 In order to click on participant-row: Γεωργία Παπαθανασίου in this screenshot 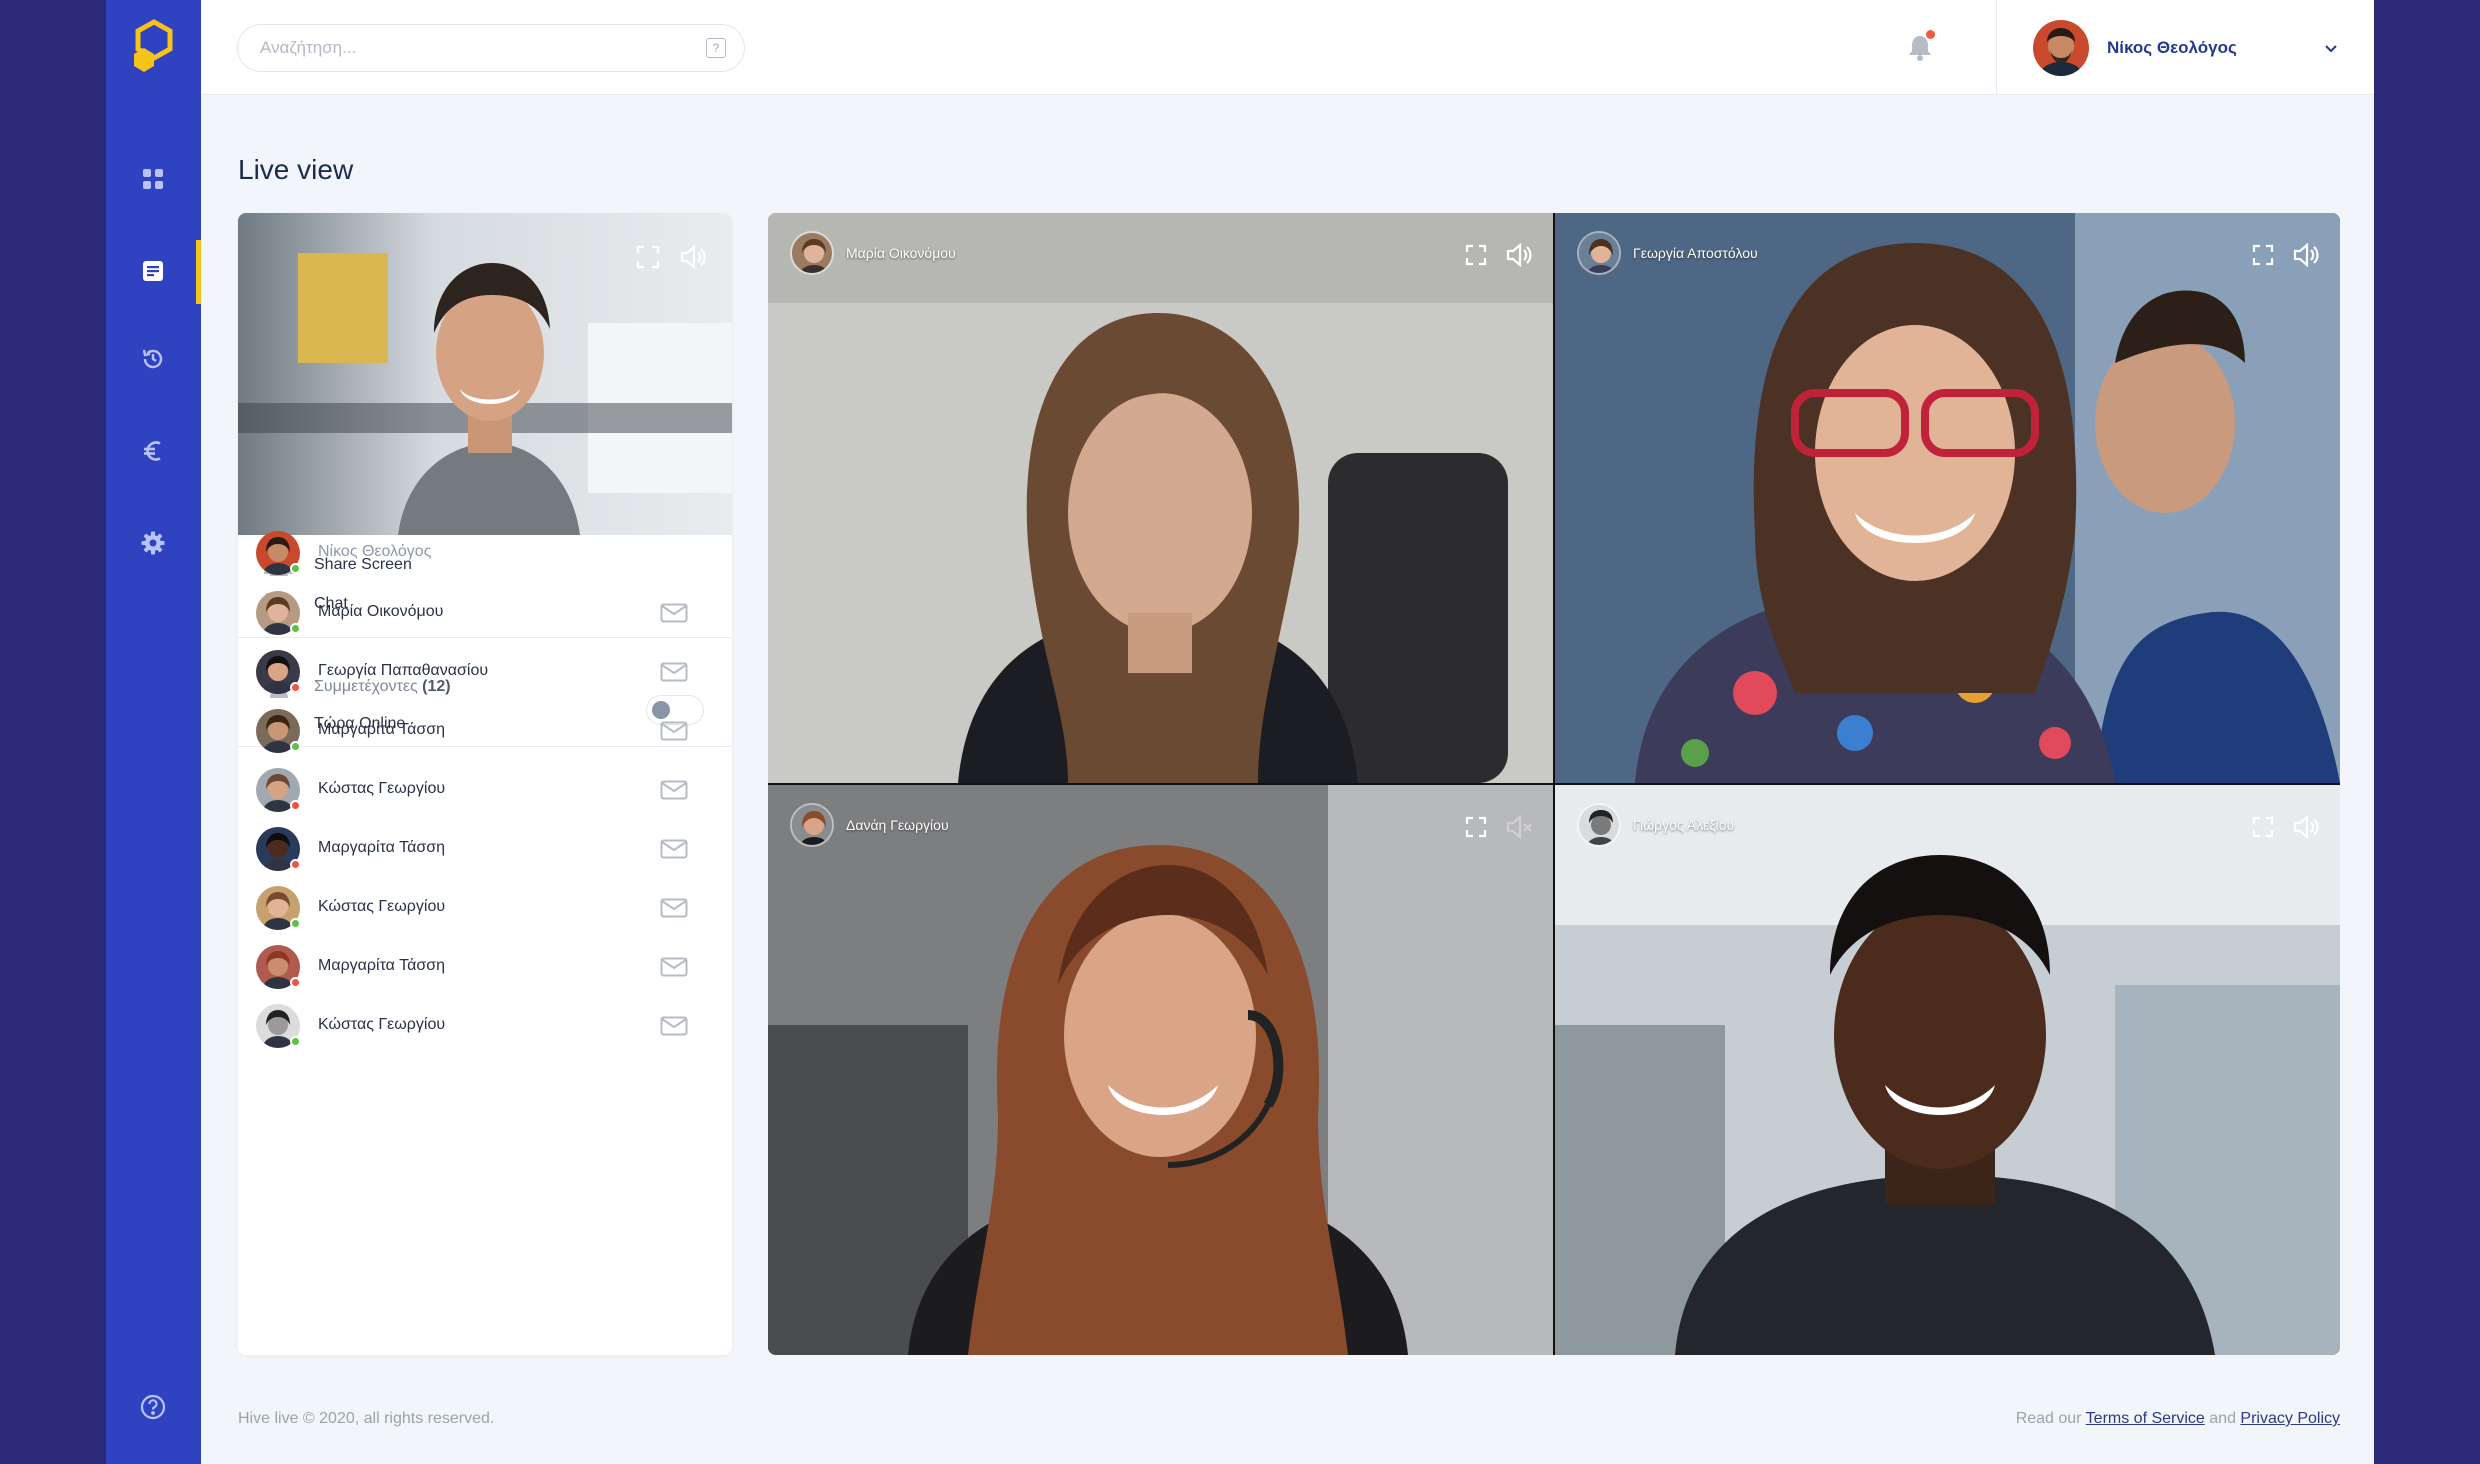, I will do `click(486, 671)`.